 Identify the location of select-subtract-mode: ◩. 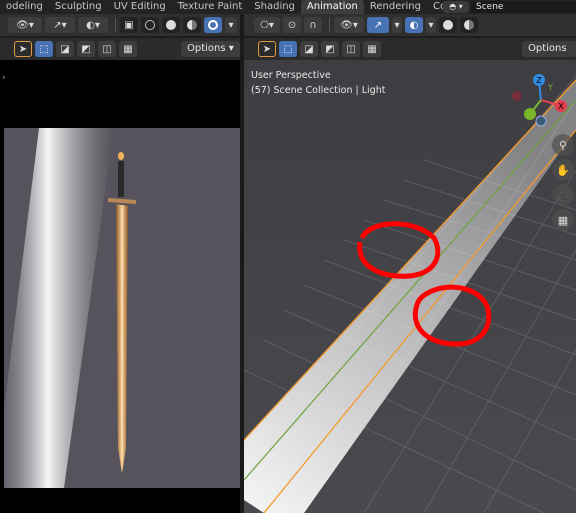
(86, 49).